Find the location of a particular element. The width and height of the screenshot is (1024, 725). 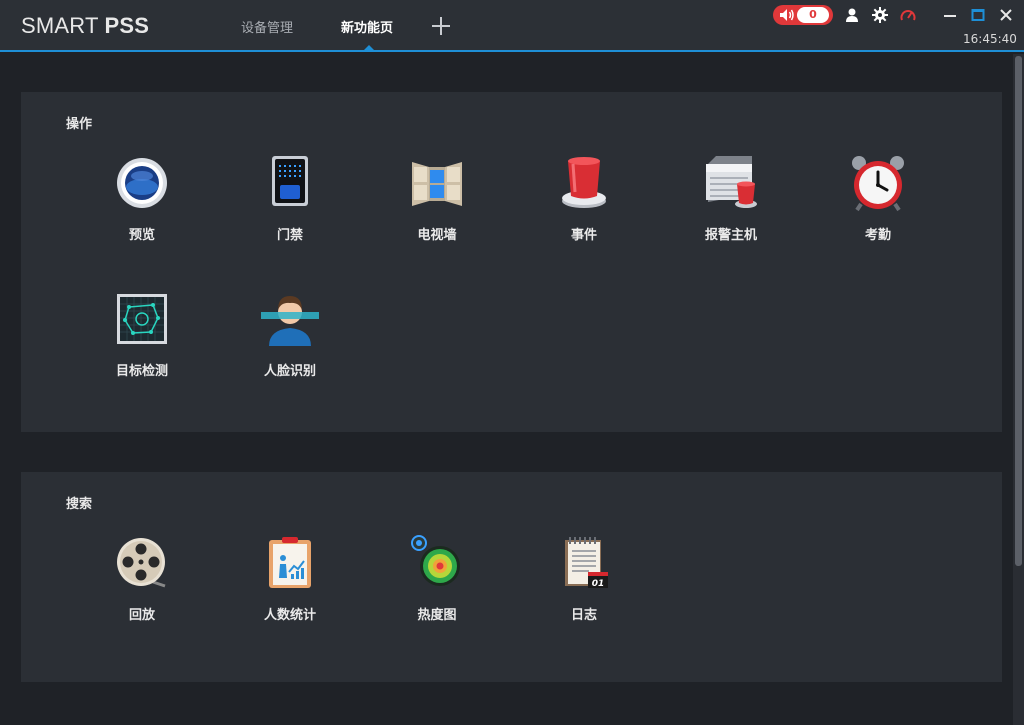

tile-attendance: 考勤 is located at coordinates (878, 209).